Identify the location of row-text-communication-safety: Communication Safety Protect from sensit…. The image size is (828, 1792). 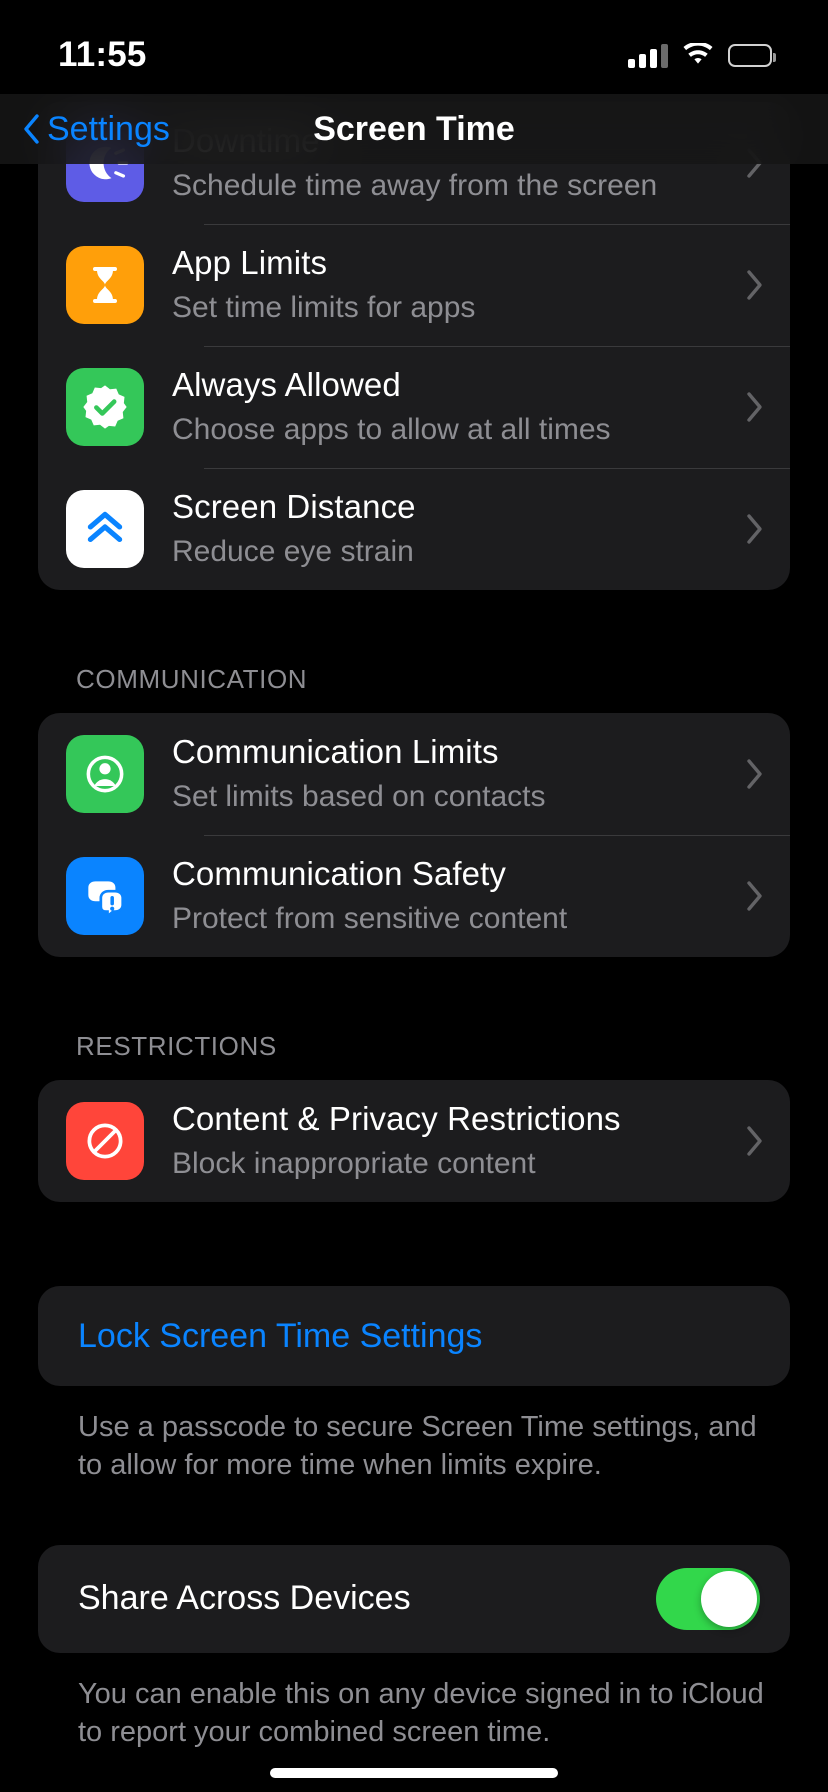
(452, 895).